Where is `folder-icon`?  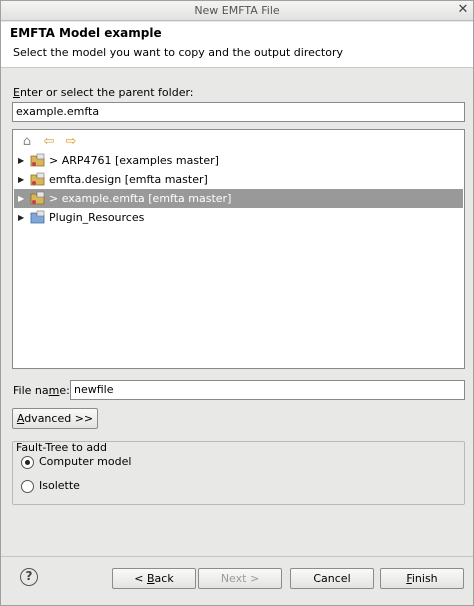
folder-icon is located at coordinates (37, 217).